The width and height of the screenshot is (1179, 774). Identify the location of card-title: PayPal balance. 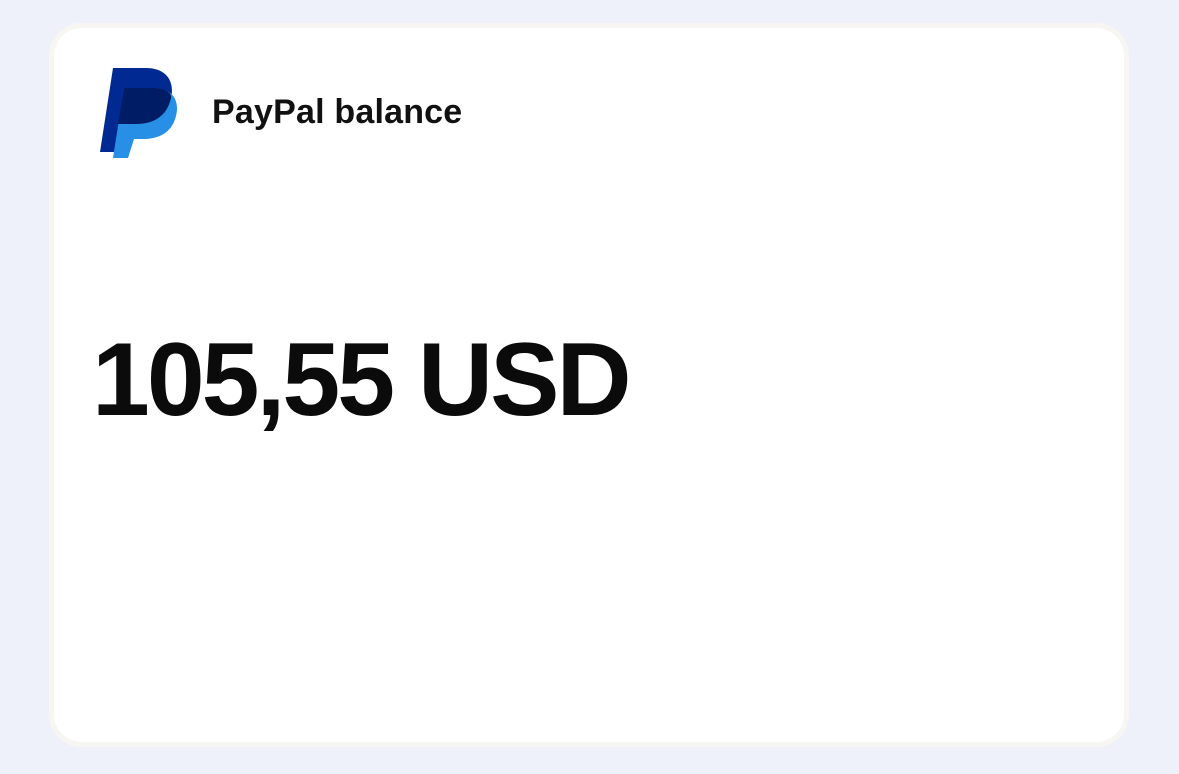
(337, 111).